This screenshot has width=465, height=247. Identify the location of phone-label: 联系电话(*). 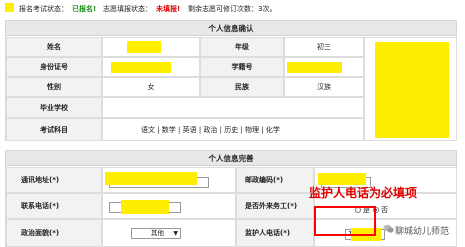
(40, 206).